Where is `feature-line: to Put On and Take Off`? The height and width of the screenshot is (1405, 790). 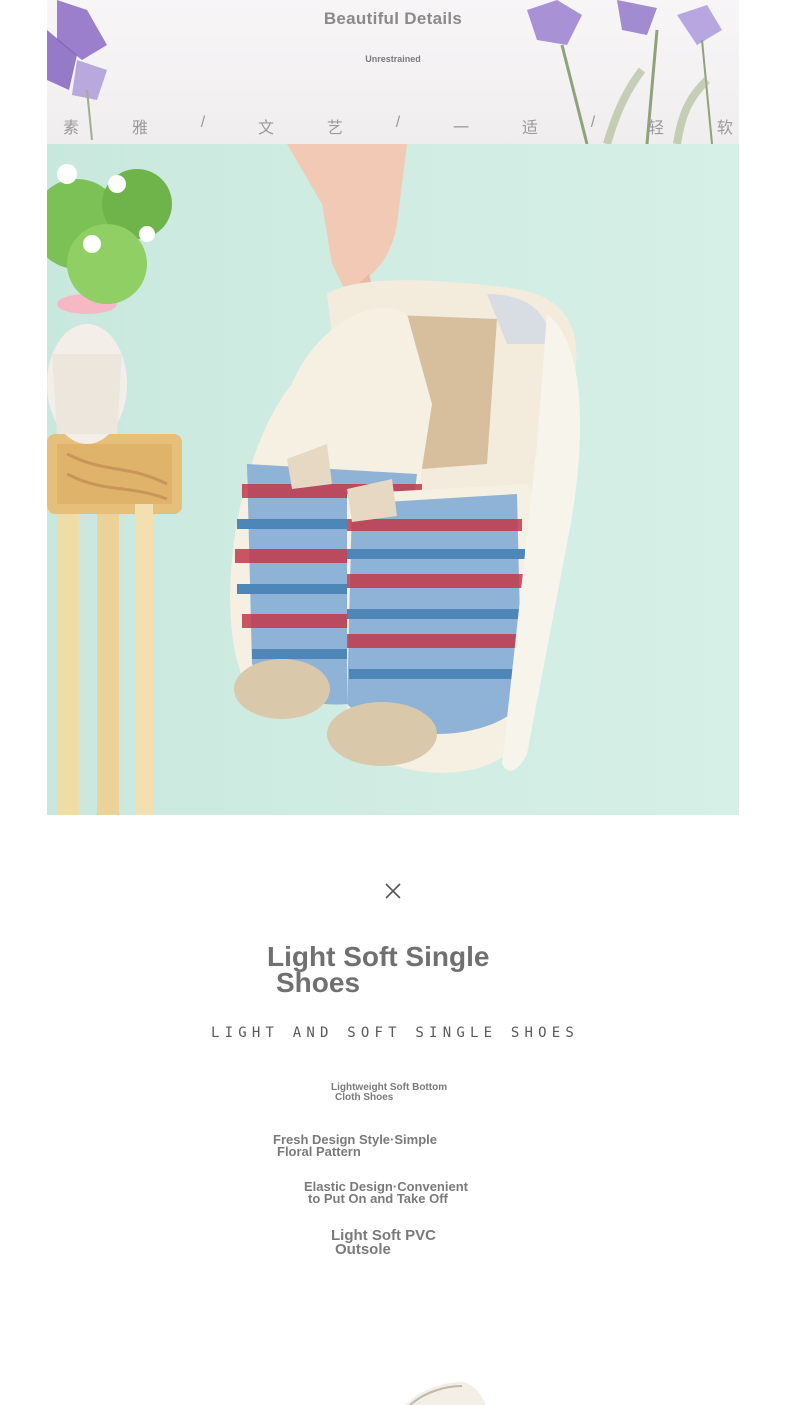
feature-line: to Put On and Take Off is located at coordinates (378, 1198).